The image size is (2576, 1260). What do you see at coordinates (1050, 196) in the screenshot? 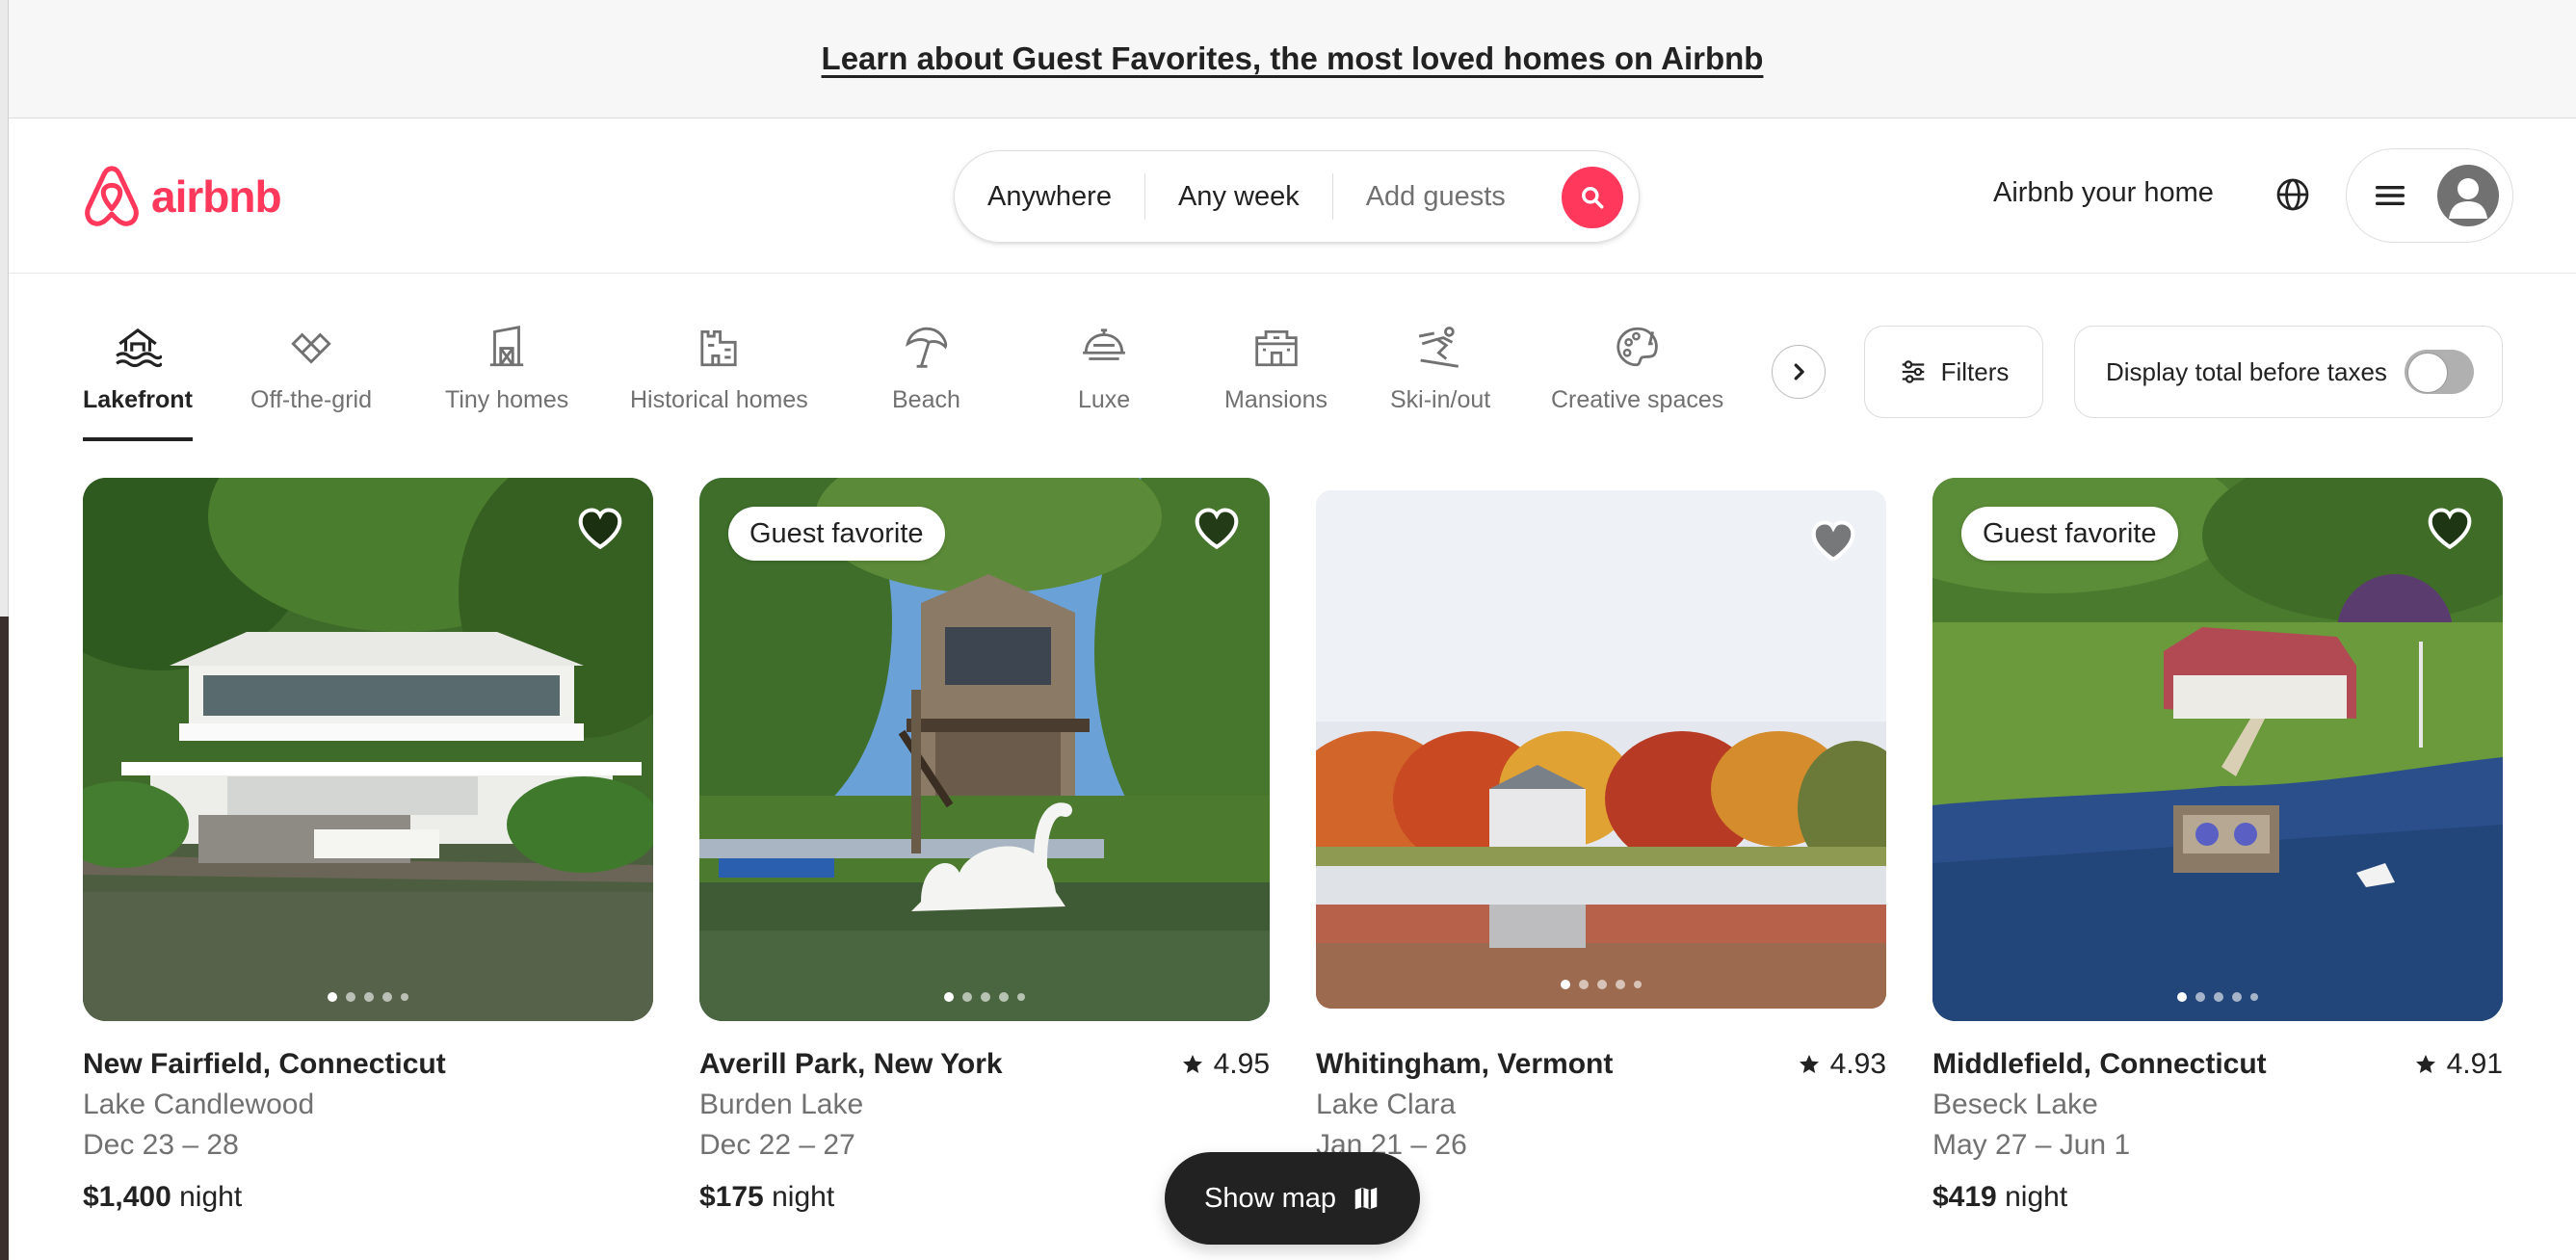
I see `search-anywhere: Anywhere` at bounding box center [1050, 196].